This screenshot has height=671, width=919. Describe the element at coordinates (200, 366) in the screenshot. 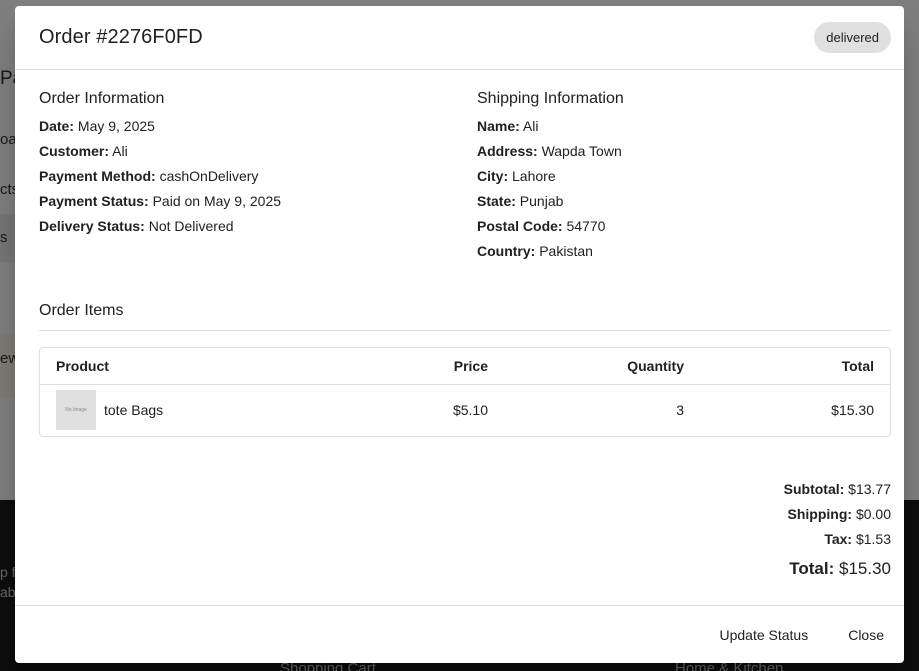

I see `column-header-product: Product` at that location.